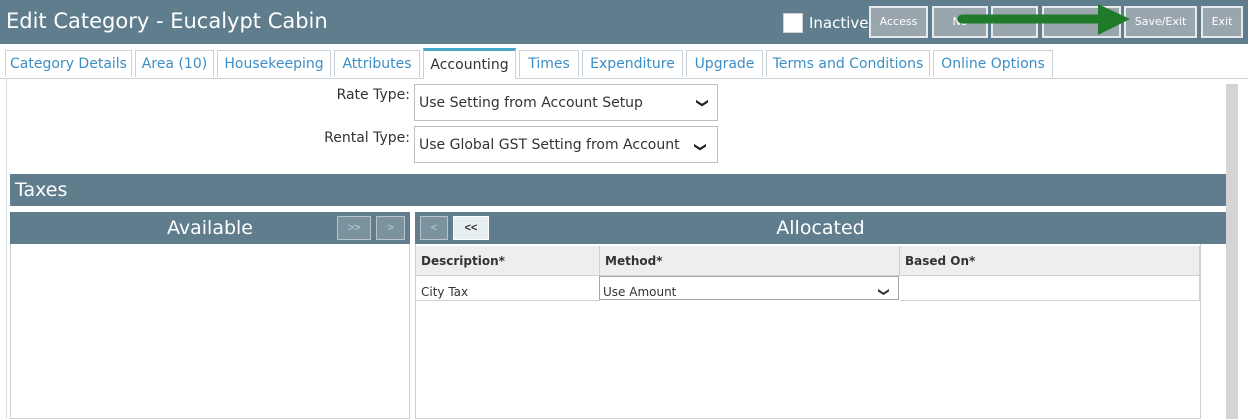  What do you see at coordinates (549, 63) in the screenshot?
I see `tab-times: Times` at bounding box center [549, 63].